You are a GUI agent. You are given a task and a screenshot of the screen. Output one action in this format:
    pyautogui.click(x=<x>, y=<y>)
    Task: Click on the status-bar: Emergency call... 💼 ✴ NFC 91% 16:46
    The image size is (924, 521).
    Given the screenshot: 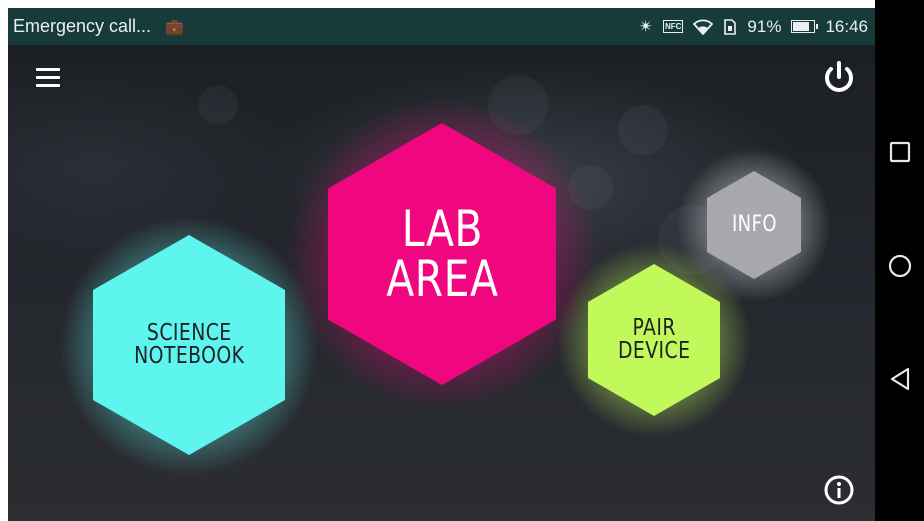 What is the action you would take?
    pyautogui.click(x=441, y=26)
    